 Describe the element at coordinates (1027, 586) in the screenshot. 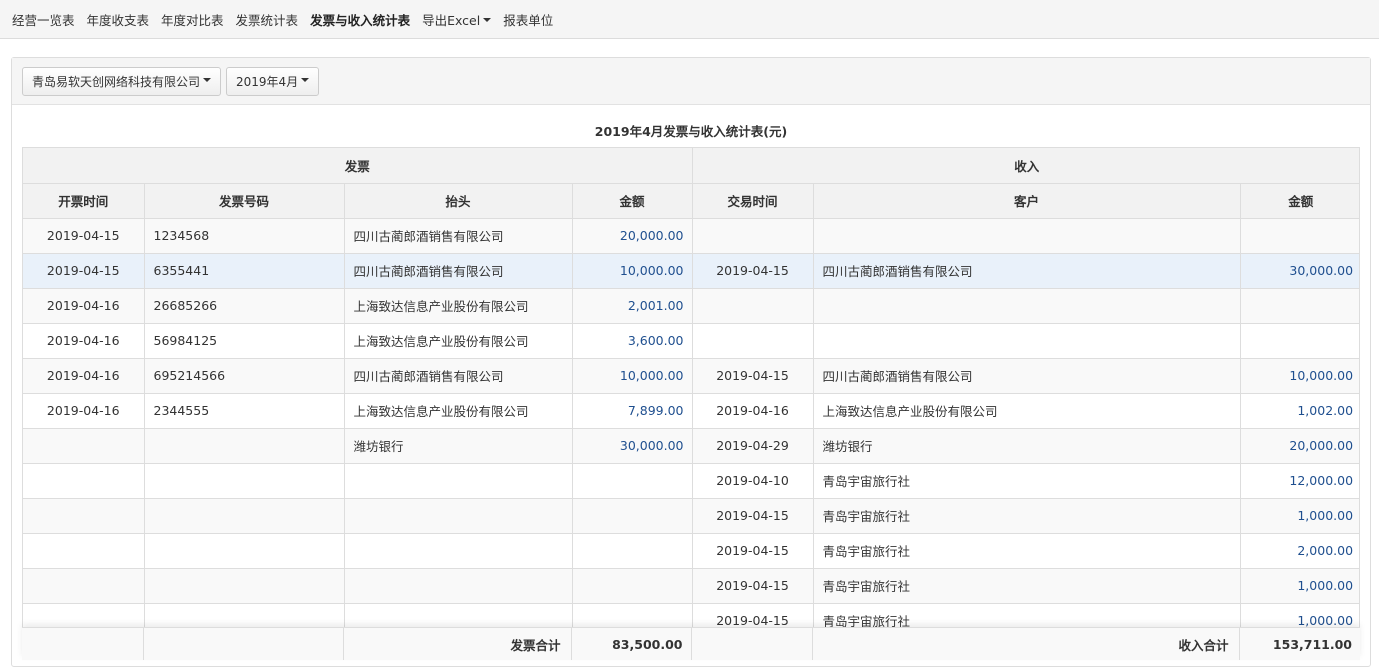

I see `customer-cell: 青岛宇宙旅行社` at that location.